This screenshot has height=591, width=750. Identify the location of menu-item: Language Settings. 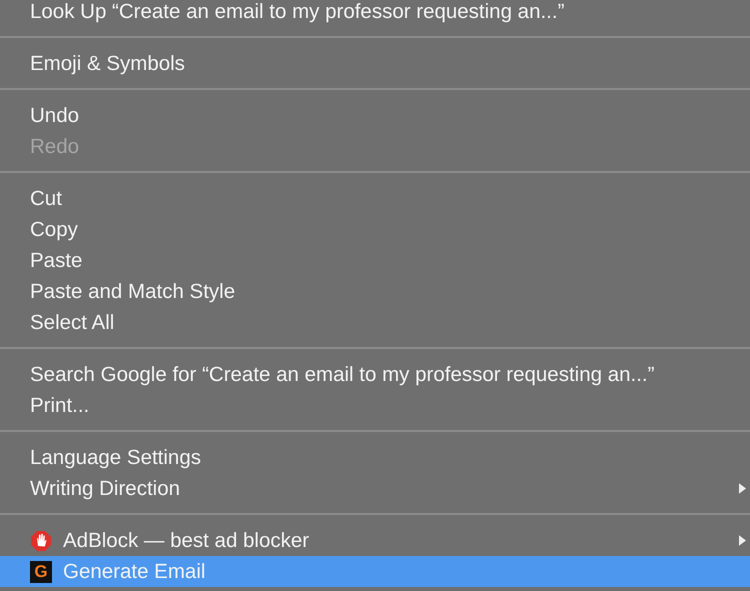
(375, 457).